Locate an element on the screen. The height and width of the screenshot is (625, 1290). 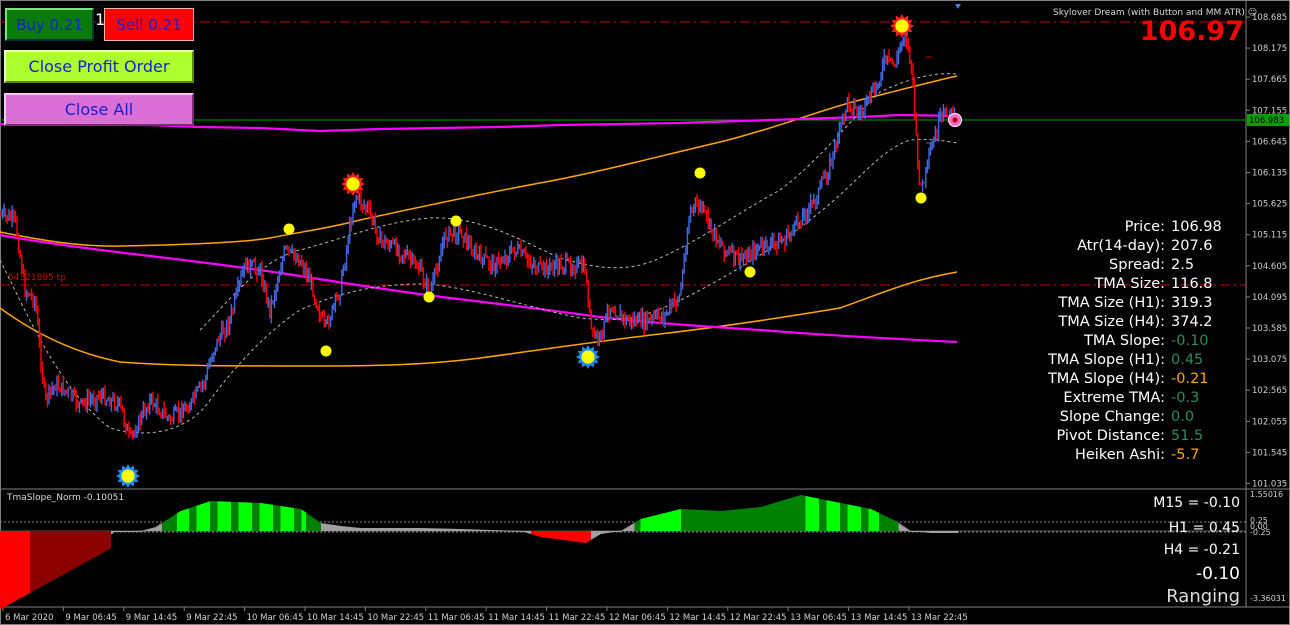
time-tick-label: 13 Mar 14:45 is located at coordinates (879, 618).